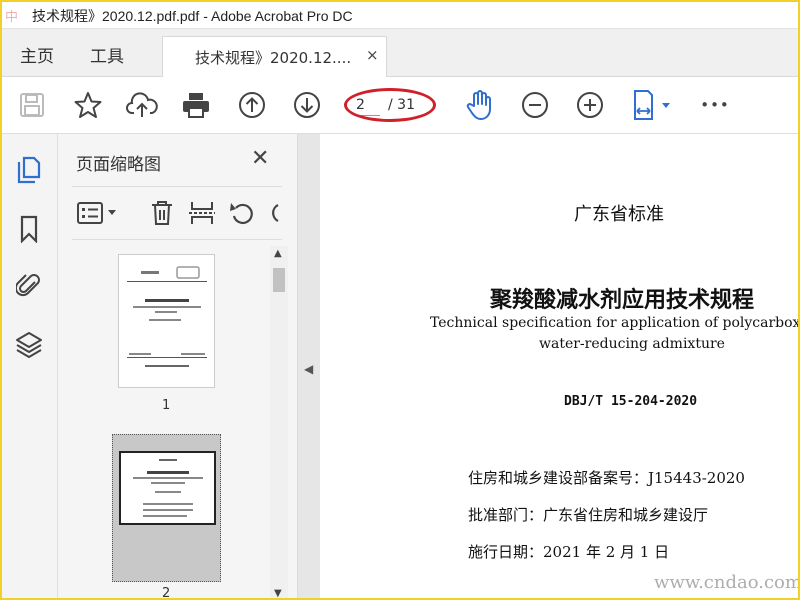  Describe the element at coordinates (98, 213) in the screenshot. I see `thumbnail-options-icon` at that location.